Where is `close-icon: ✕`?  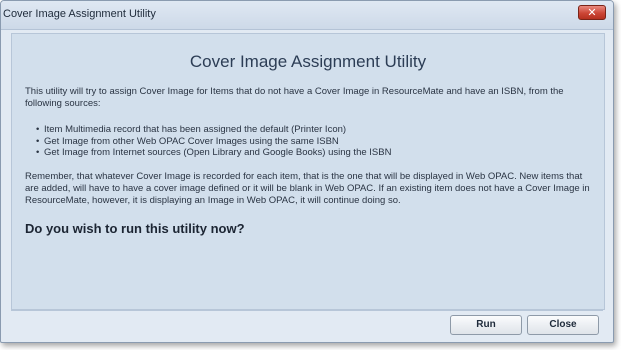 close-icon: ✕ is located at coordinates (592, 12).